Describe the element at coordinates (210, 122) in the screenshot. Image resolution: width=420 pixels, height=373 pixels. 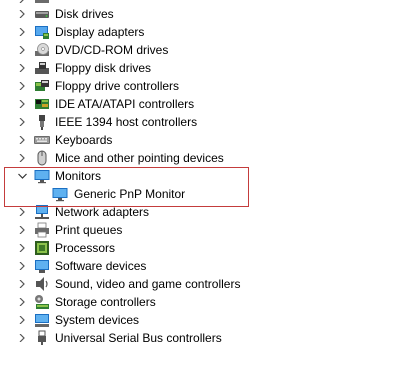
I see `tree-item-ieee1394-host-controllers: IEEE 1394 host controllers` at that location.